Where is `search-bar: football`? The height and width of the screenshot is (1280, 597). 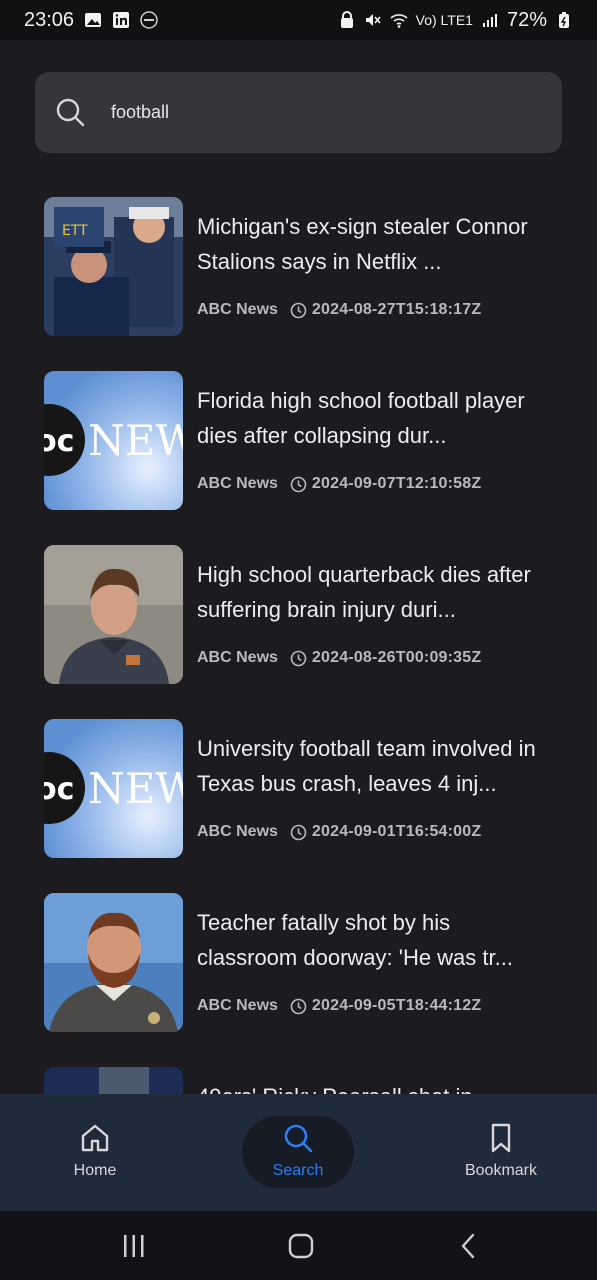 search-bar: football is located at coordinates (298, 112).